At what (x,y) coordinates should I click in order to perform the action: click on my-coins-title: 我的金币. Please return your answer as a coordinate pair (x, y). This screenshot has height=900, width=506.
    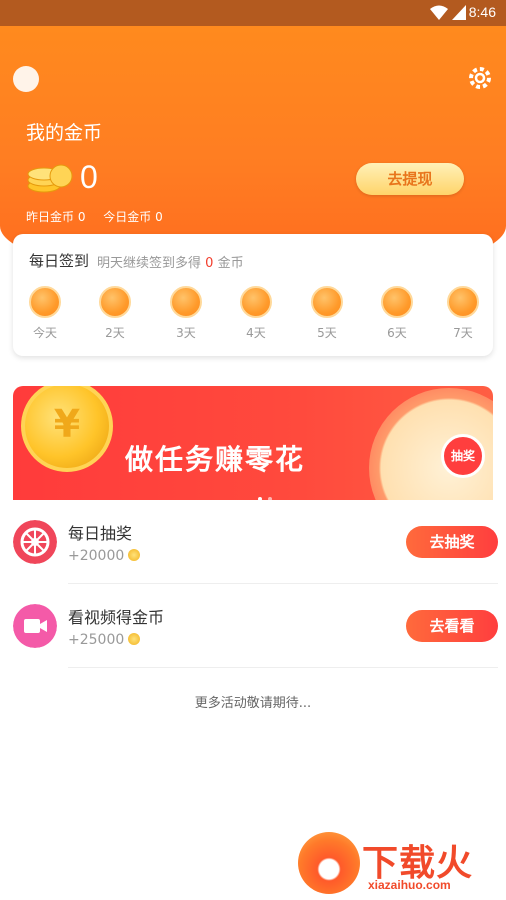
    Looking at the image, I should click on (64, 133).